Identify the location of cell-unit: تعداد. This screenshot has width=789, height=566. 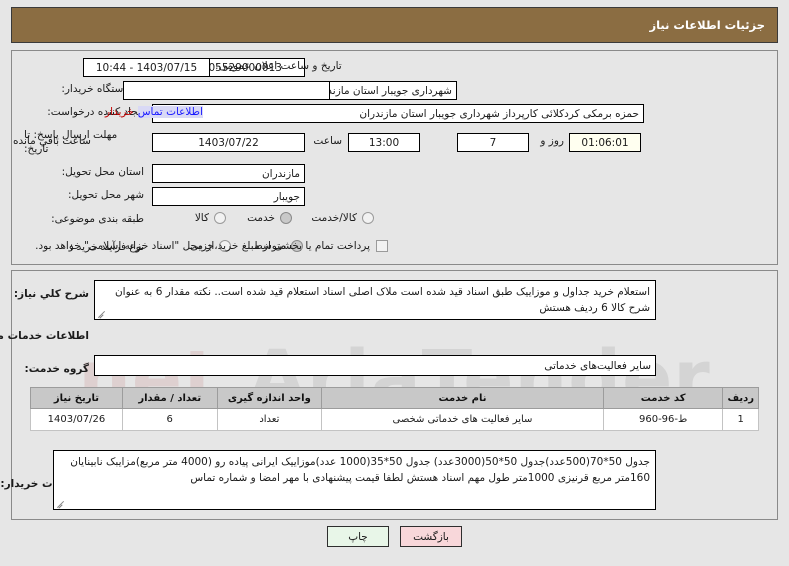
(269, 419).